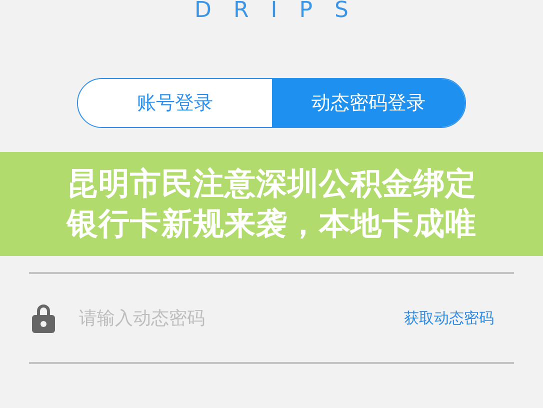 The height and width of the screenshot is (408, 543). Describe the element at coordinates (449, 318) in the screenshot. I see `get-code-link: 获取动态密码` at that location.